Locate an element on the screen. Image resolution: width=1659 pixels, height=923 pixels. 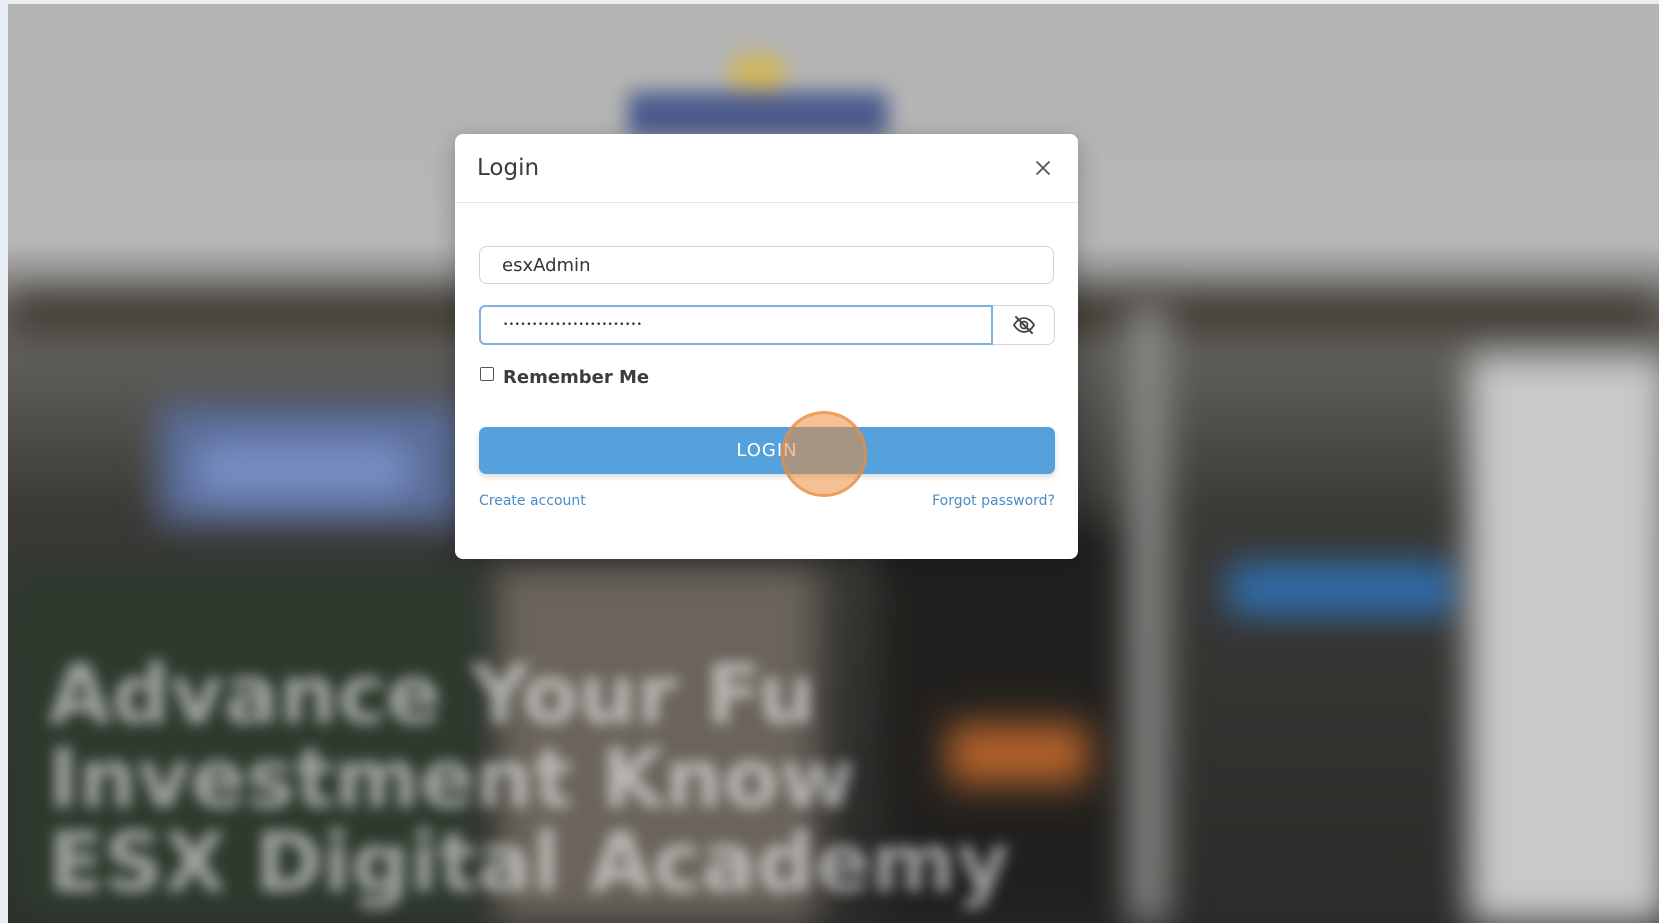
login-button-label: LOGIN is located at coordinates (767, 450).